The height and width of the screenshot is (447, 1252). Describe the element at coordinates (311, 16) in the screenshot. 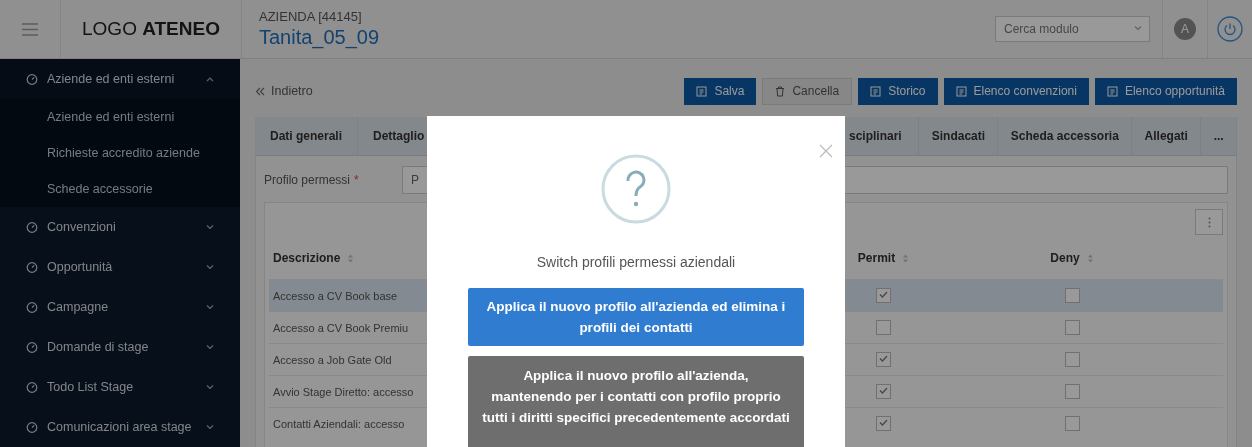

I see `company-label: AZIENDA [44145]` at that location.